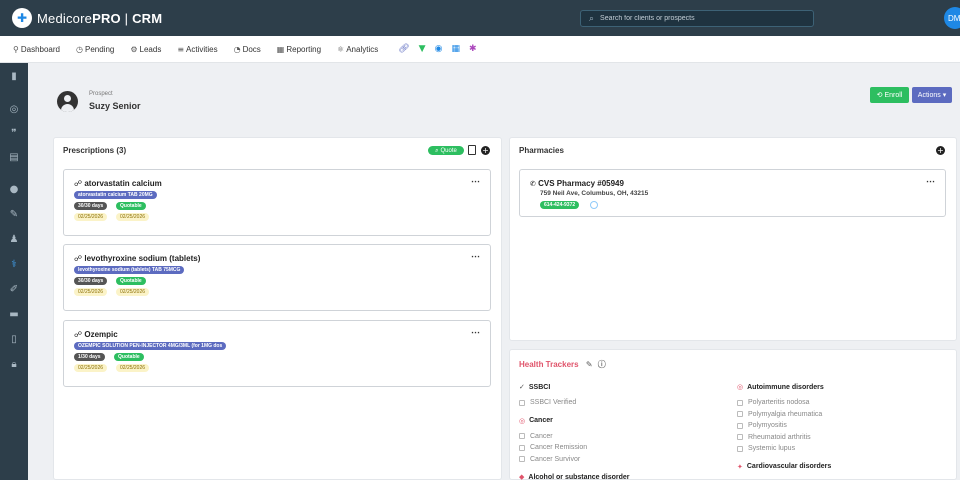  Describe the element at coordinates (14, 265) in the screenshot. I see `pills-icon: ⚕` at that location.